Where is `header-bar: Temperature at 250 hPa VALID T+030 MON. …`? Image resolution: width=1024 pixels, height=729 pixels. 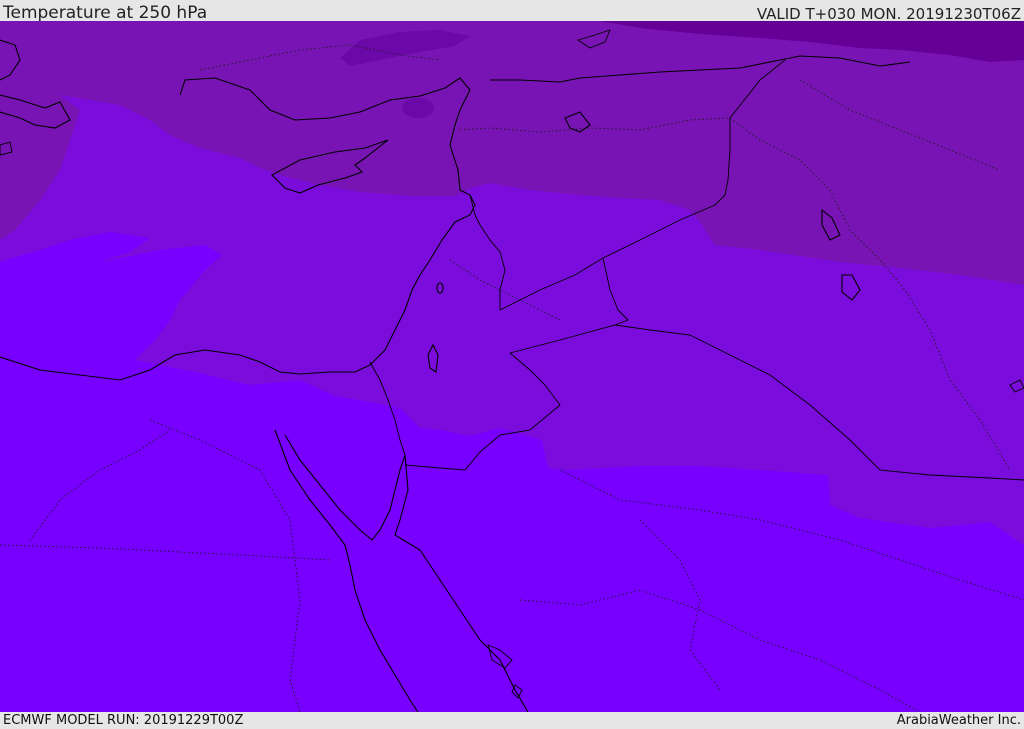
header-bar: Temperature at 250 hPa VALID T+030 MON. … is located at coordinates (512, 11).